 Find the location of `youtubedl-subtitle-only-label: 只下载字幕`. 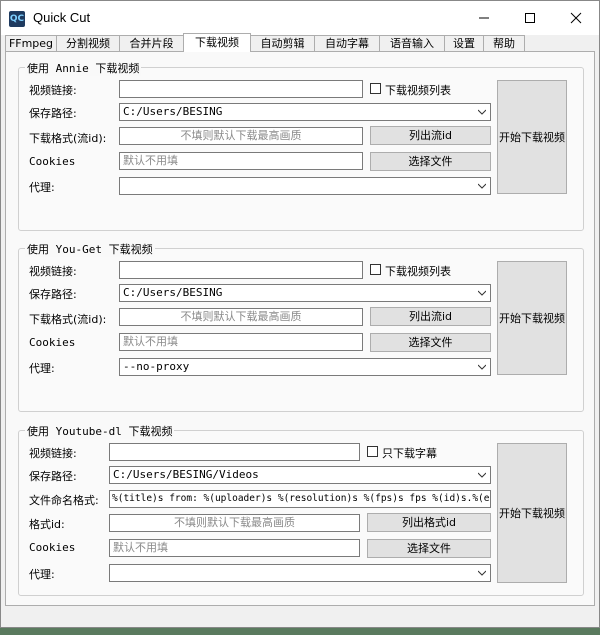

youtubedl-subtitle-only-label: 只下载字幕 is located at coordinates (409, 453).